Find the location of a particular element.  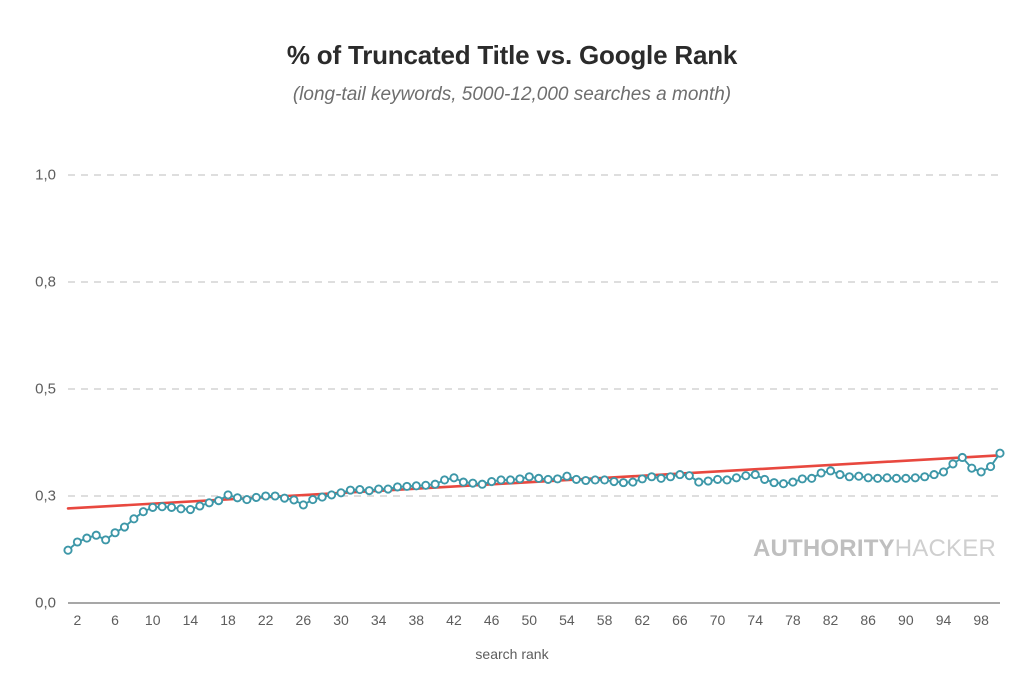

watermark-bold-text: AUTHORITY is located at coordinates (823, 548).